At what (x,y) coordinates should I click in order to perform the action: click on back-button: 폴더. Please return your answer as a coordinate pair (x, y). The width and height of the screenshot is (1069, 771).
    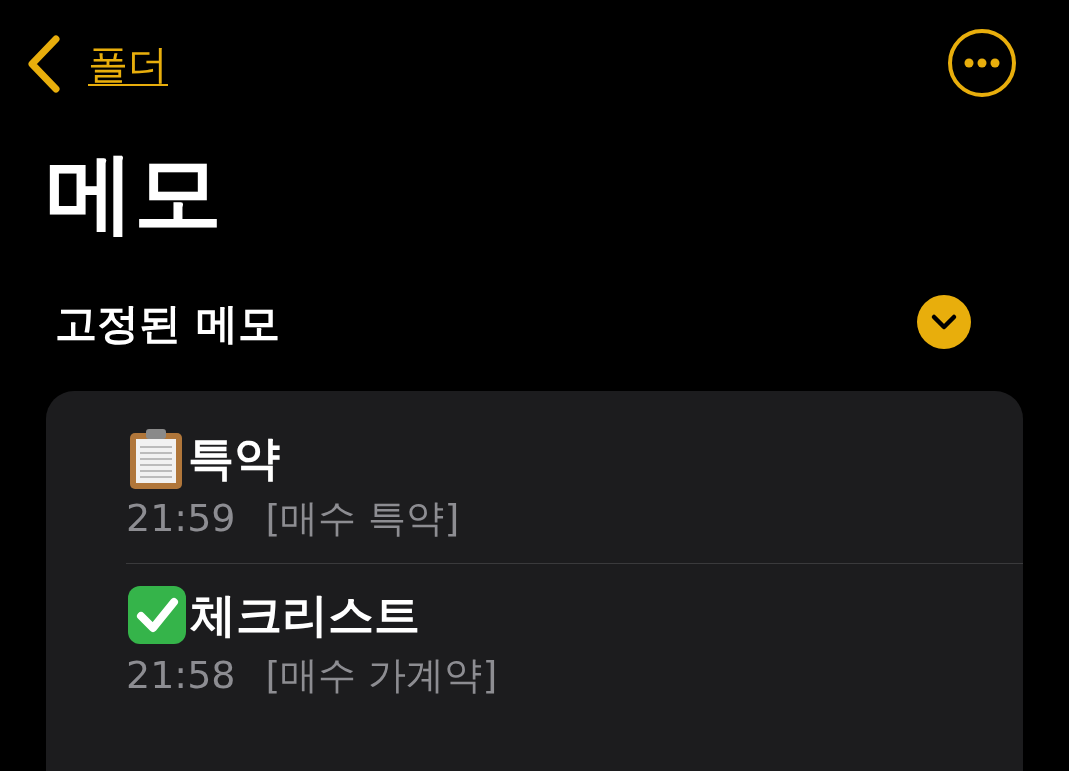
    Looking at the image, I should click on (97, 64).